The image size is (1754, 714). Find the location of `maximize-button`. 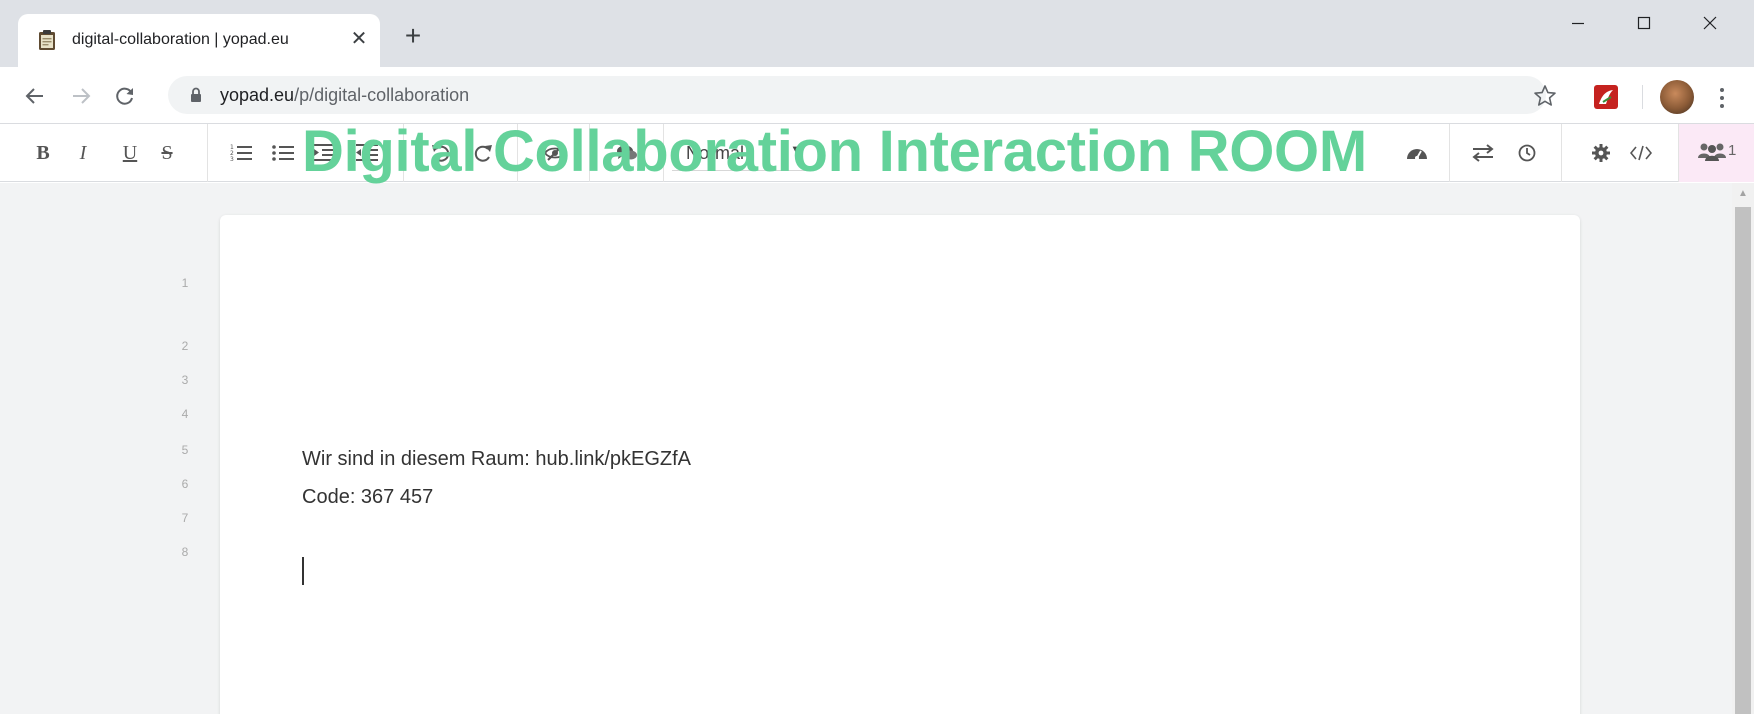

maximize-button is located at coordinates (1644, 23).